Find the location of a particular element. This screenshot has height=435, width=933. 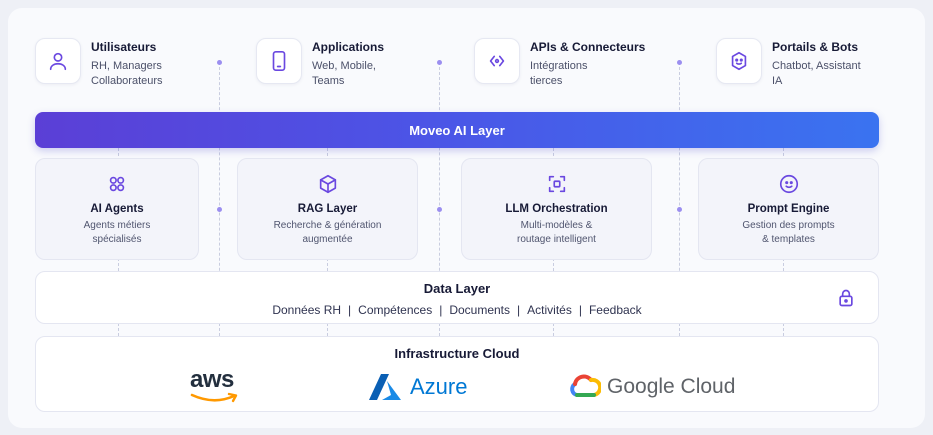

top-item-title: Applications is located at coordinates (348, 47).